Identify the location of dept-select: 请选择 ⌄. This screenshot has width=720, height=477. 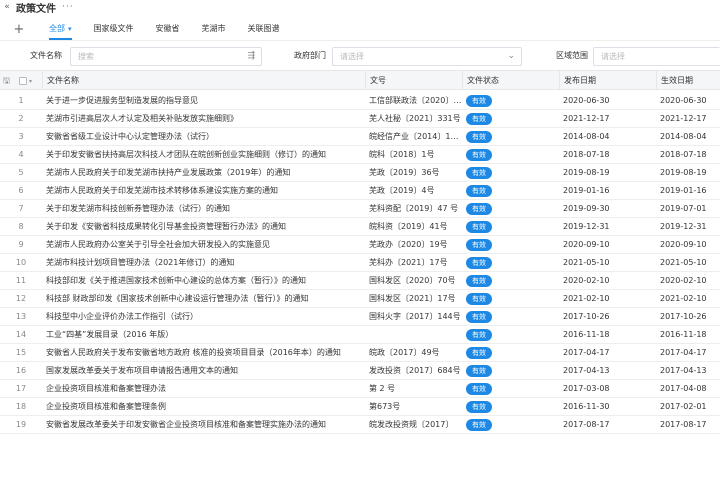
(427, 56).